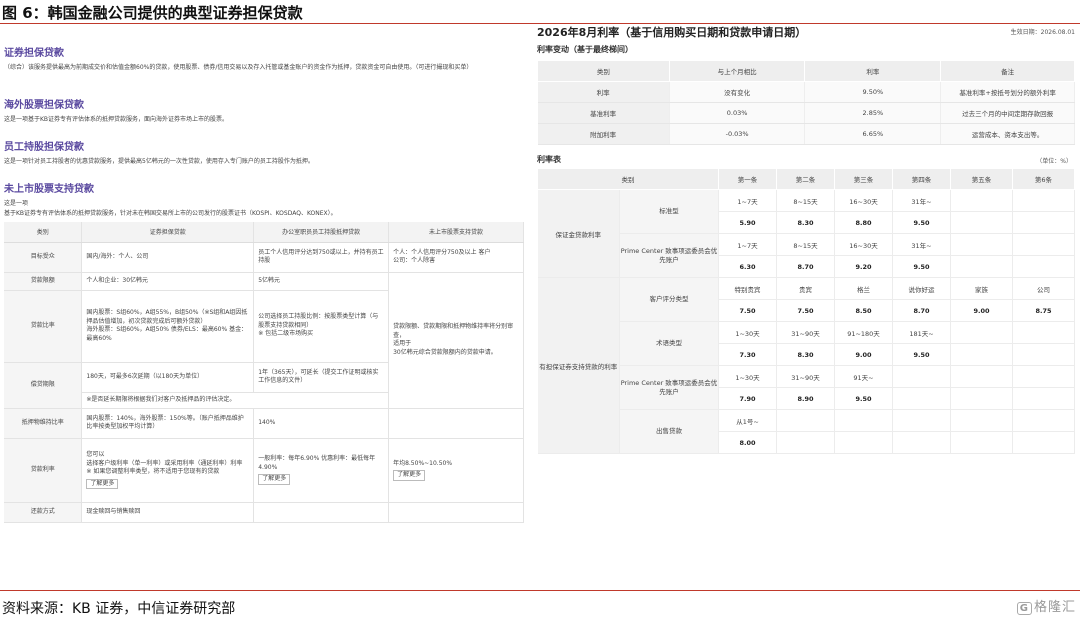  What do you see at coordinates (981, 310) in the screenshot?
I see `rate-value: 9.00` at bounding box center [981, 310].